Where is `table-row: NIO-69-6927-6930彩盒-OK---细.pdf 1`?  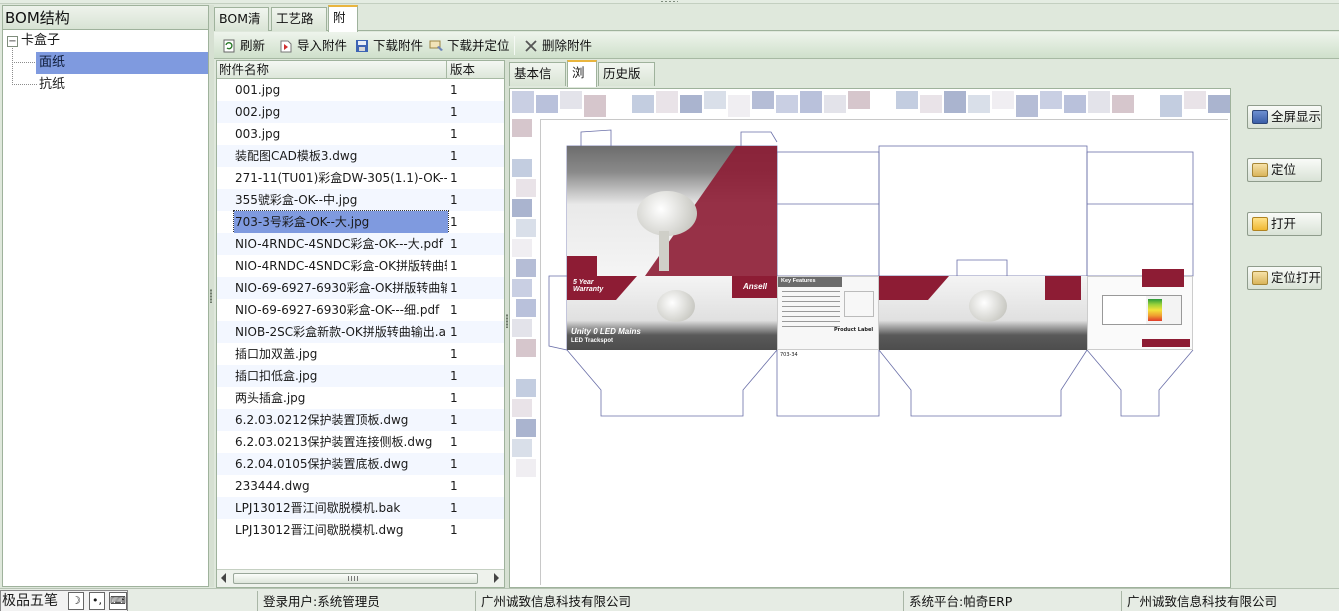 table-row: NIO-69-6927-6930彩盒-OK---细.pdf 1 is located at coordinates (360, 310).